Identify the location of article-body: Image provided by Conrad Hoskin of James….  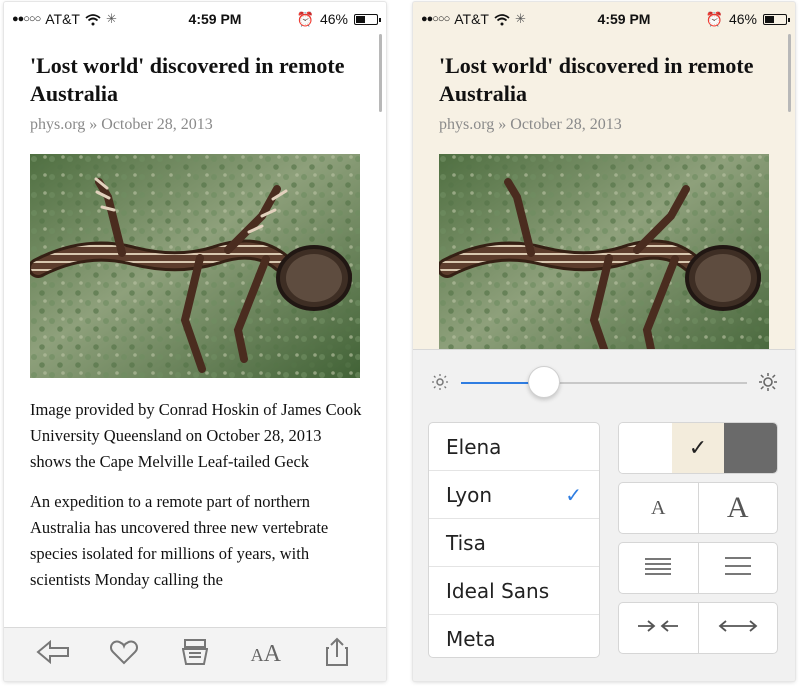
(196, 495).